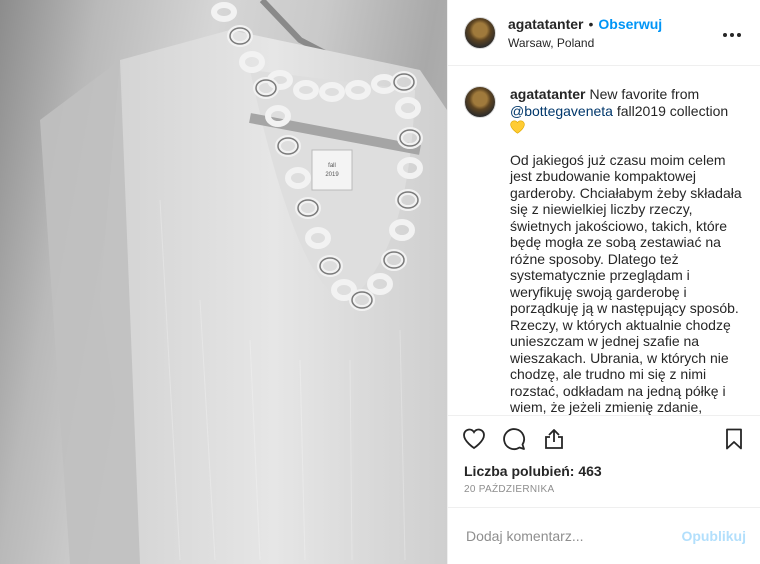  Describe the element at coordinates (517, 127) in the screenshot. I see `yellow-heart-icon` at that location.